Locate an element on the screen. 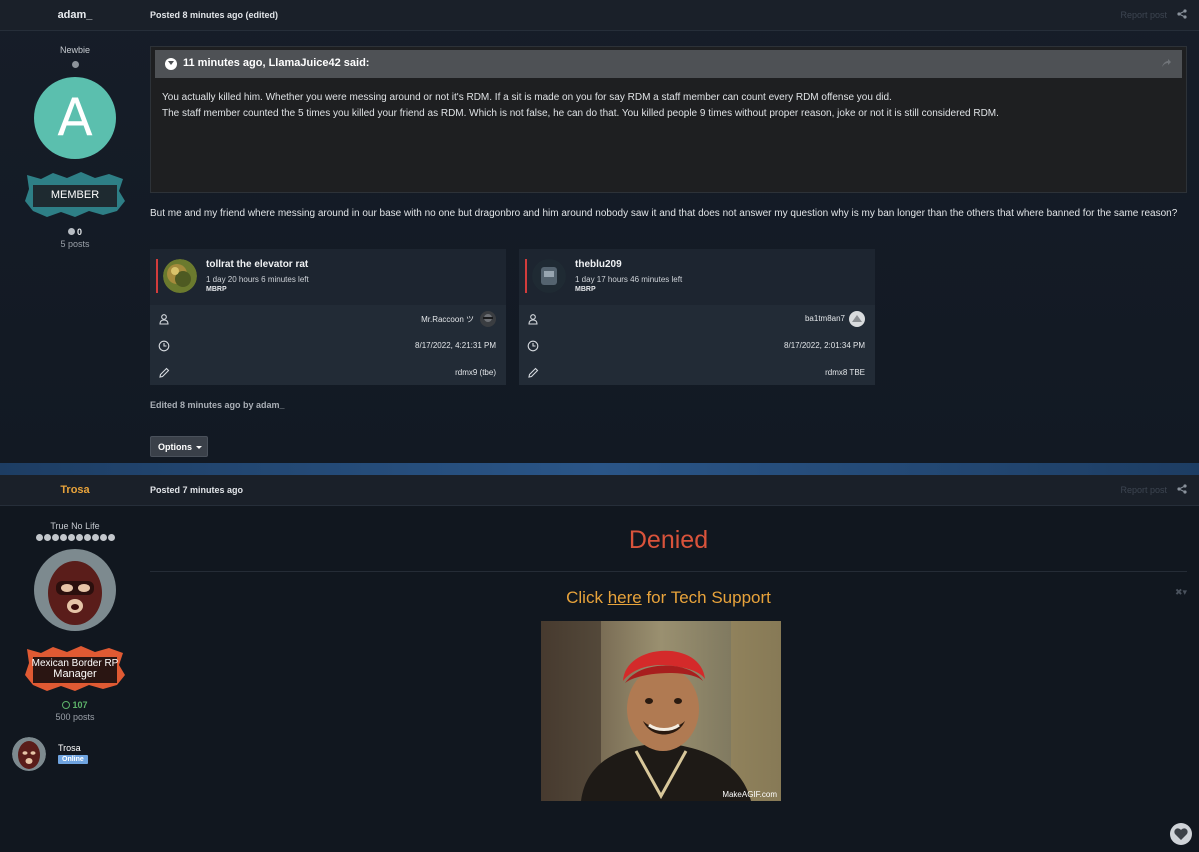 This screenshot has width=1199, height=852. click-prefix: Click is located at coordinates (587, 597).